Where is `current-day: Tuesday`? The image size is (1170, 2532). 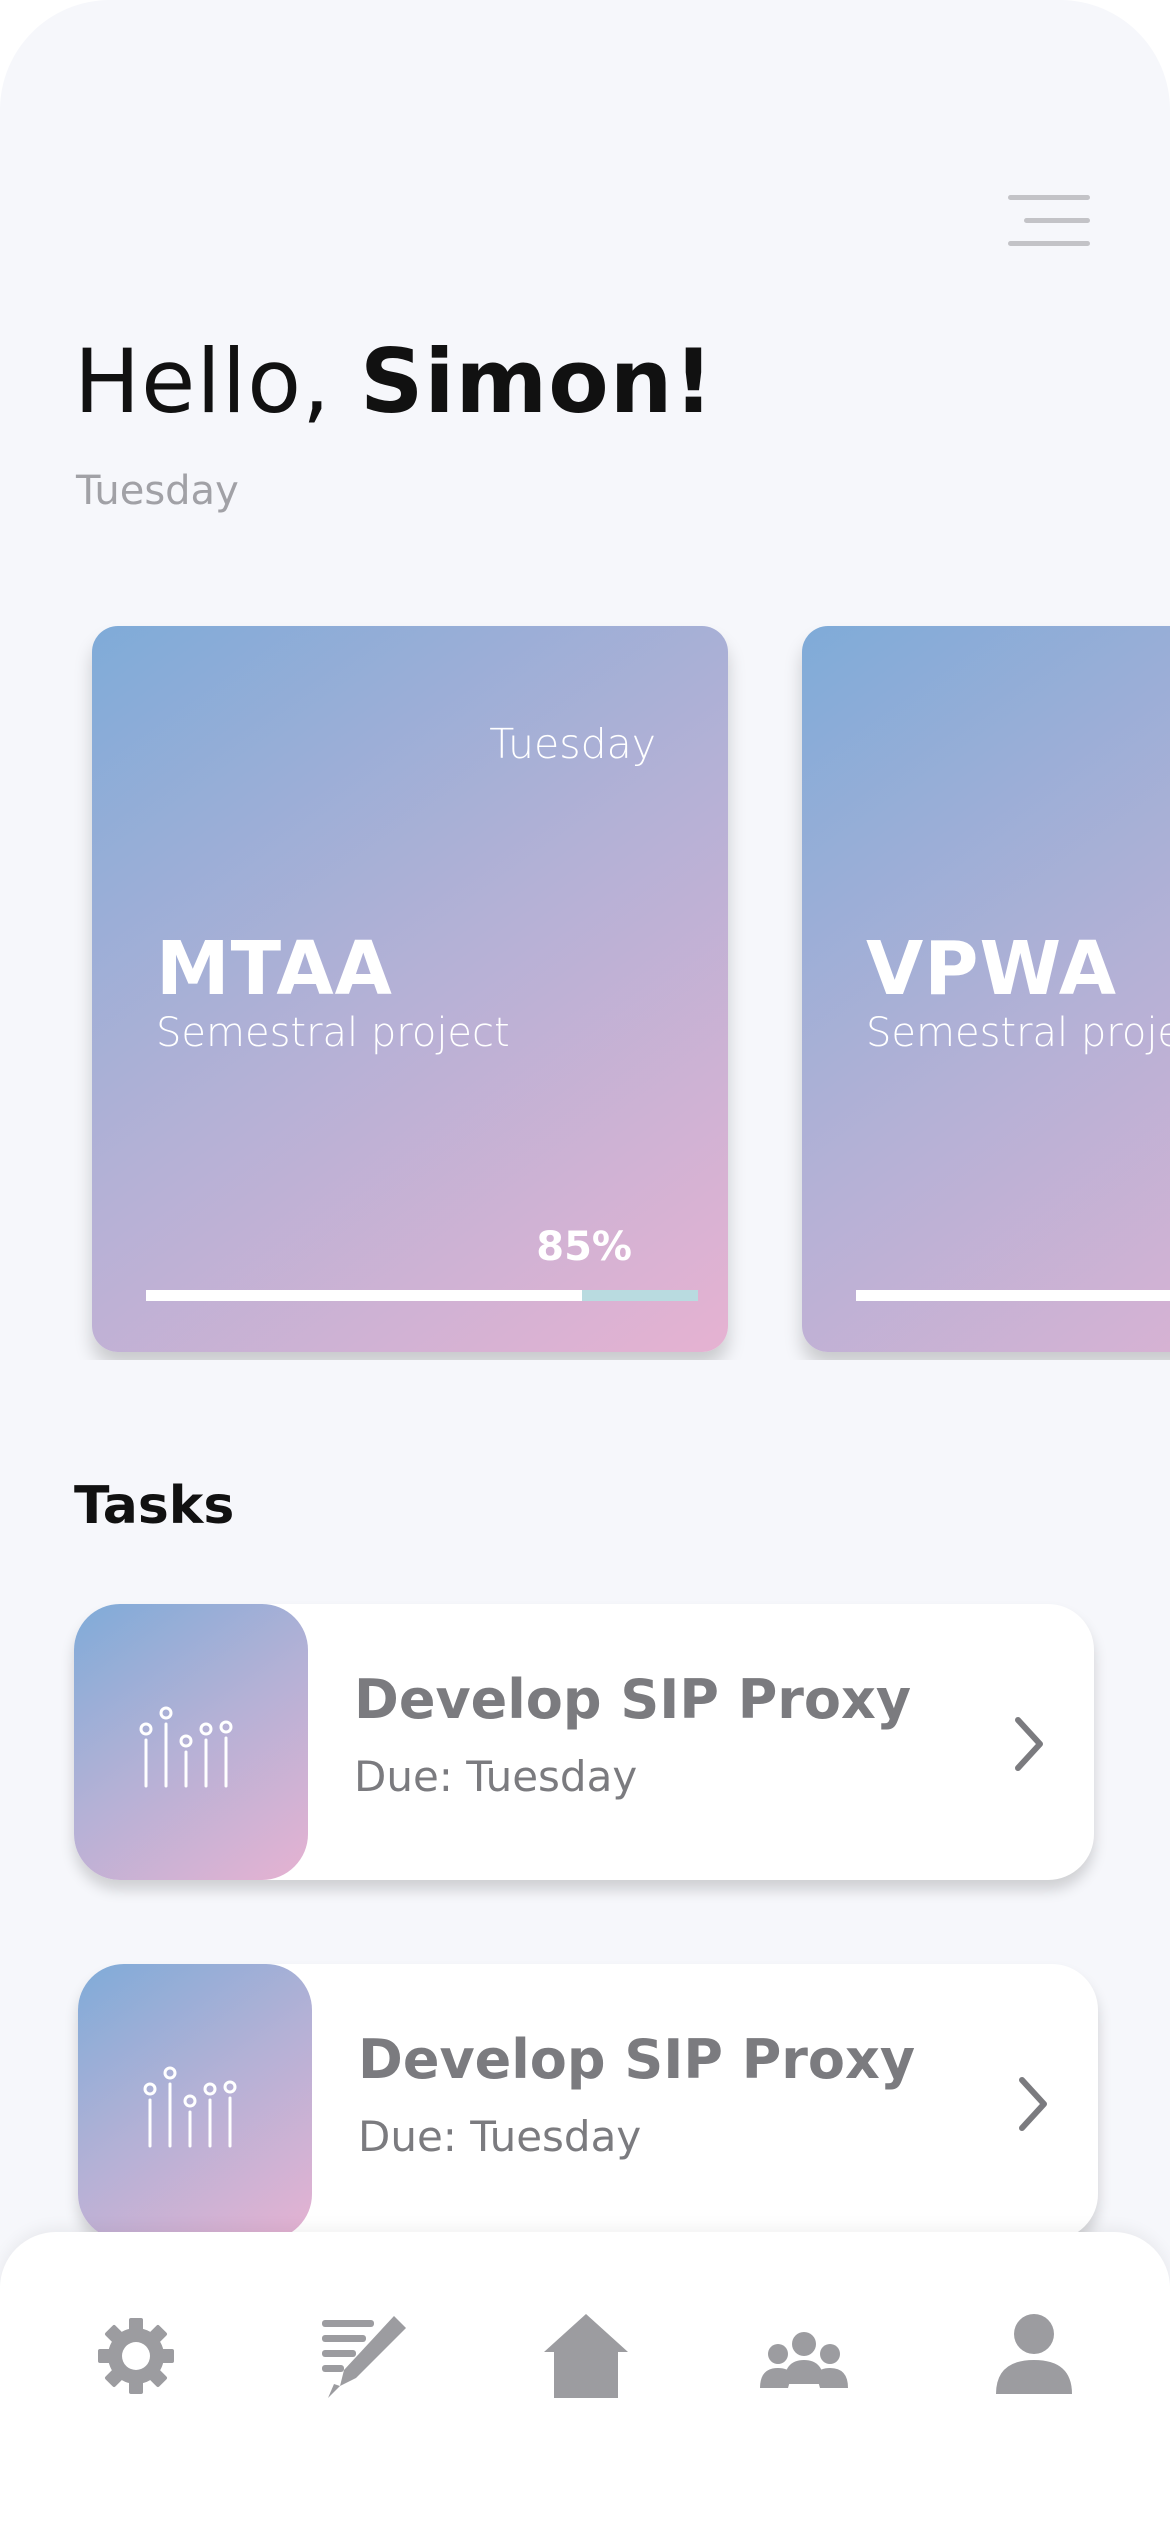
current-day: Tuesday is located at coordinates (157, 491).